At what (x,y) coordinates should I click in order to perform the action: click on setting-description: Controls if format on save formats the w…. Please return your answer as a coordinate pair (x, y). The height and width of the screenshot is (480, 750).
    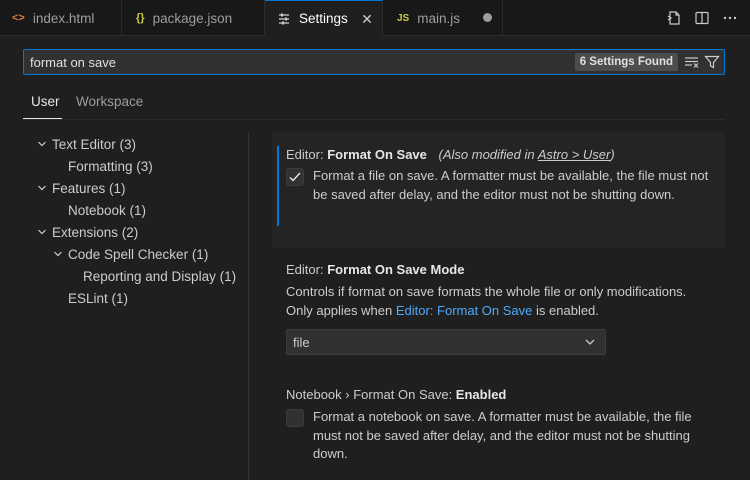
    Looking at the image, I should click on (486, 301).